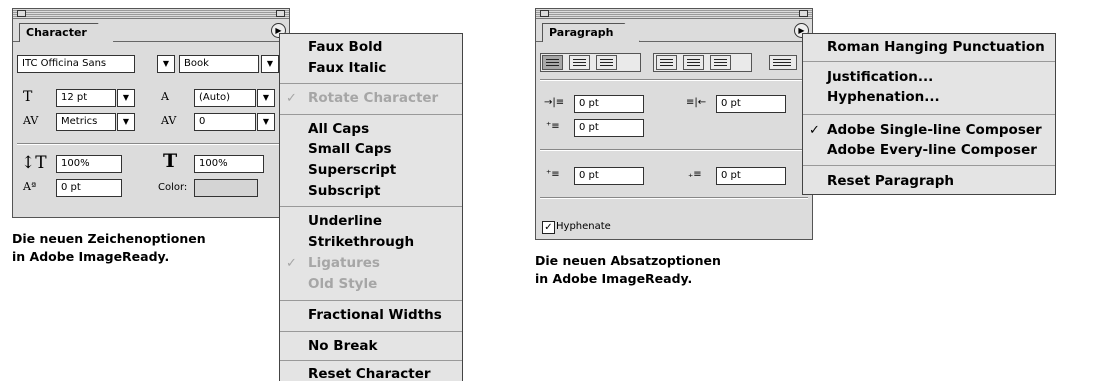  Describe the element at coordinates (126, 122) in the screenshot. I see `kerning-dropdown: ▼` at that location.